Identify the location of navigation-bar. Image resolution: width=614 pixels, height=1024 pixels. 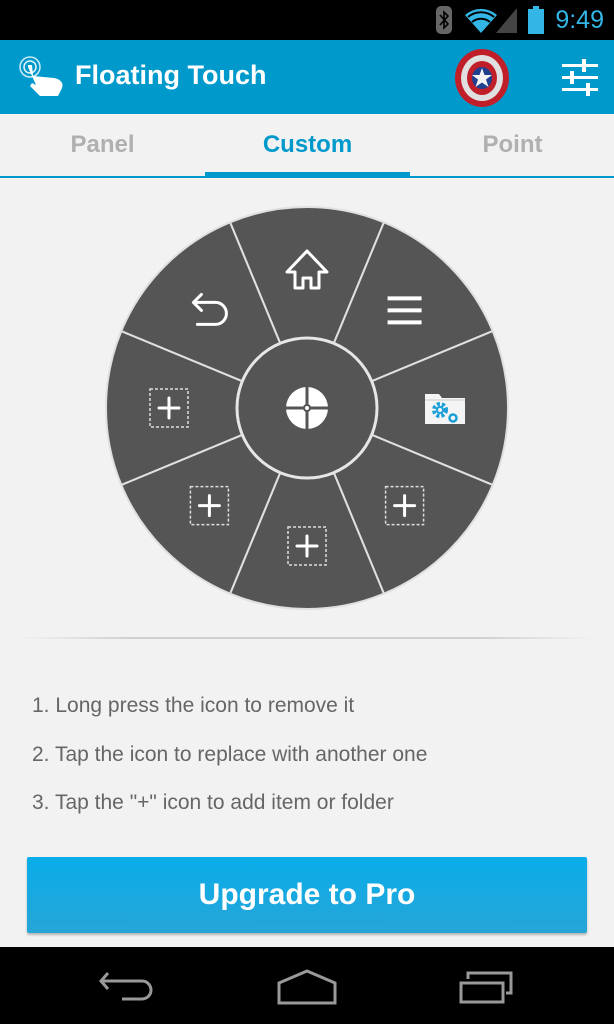
(307, 985).